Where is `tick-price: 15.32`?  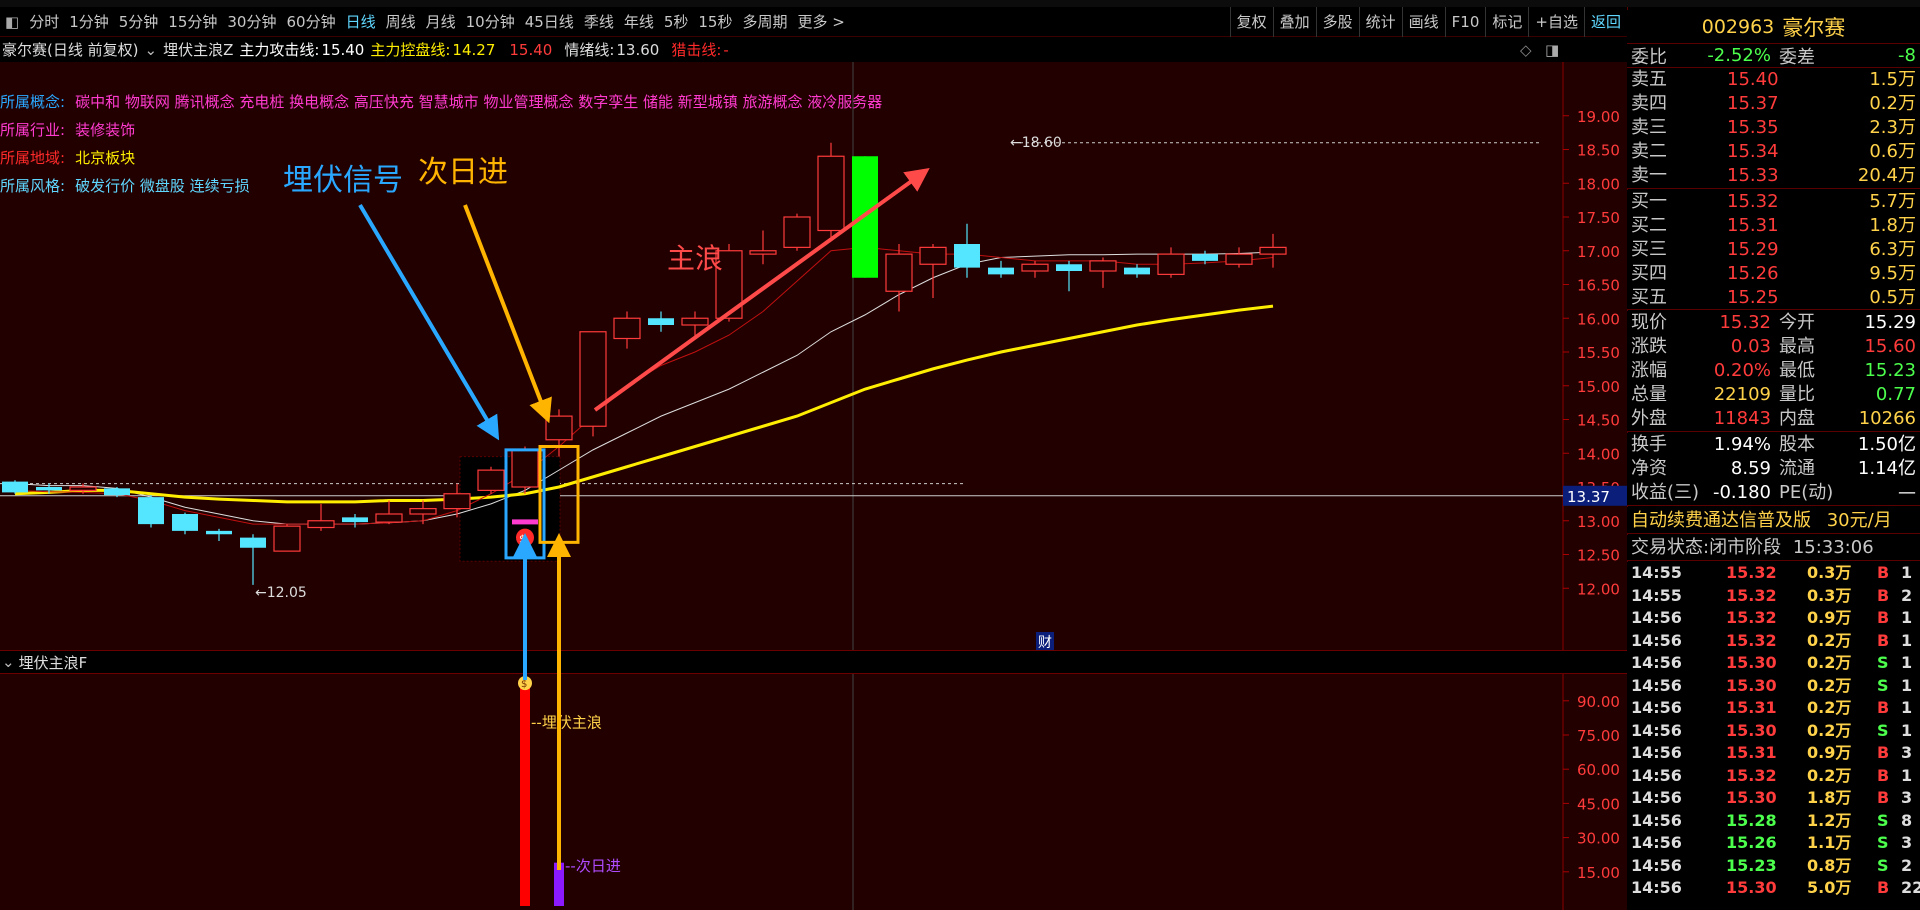
tick-price: 15.32 is located at coordinates (1751, 617).